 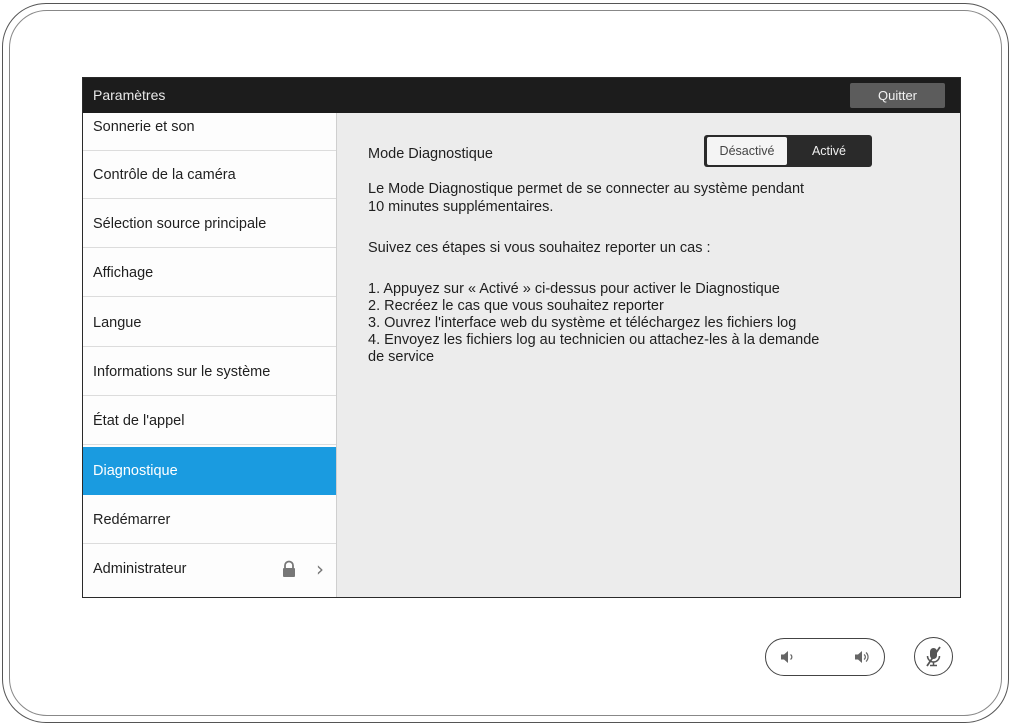 What do you see at coordinates (825, 657) in the screenshot?
I see `volume-control` at bounding box center [825, 657].